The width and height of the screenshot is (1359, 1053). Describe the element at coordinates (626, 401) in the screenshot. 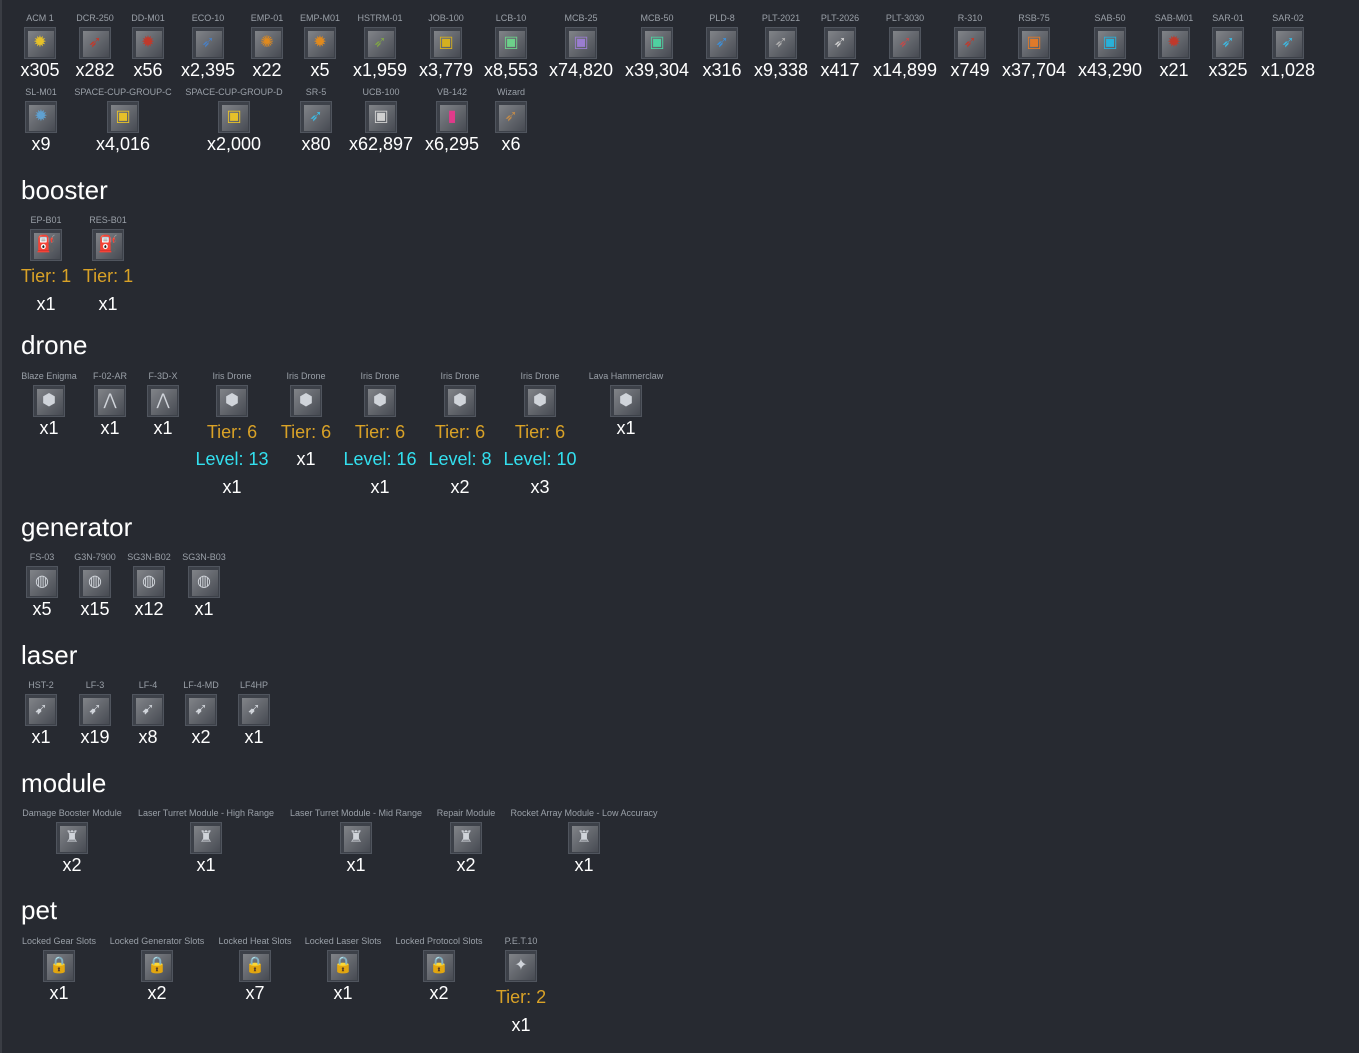

I see `drone-icon: ⬢` at that location.